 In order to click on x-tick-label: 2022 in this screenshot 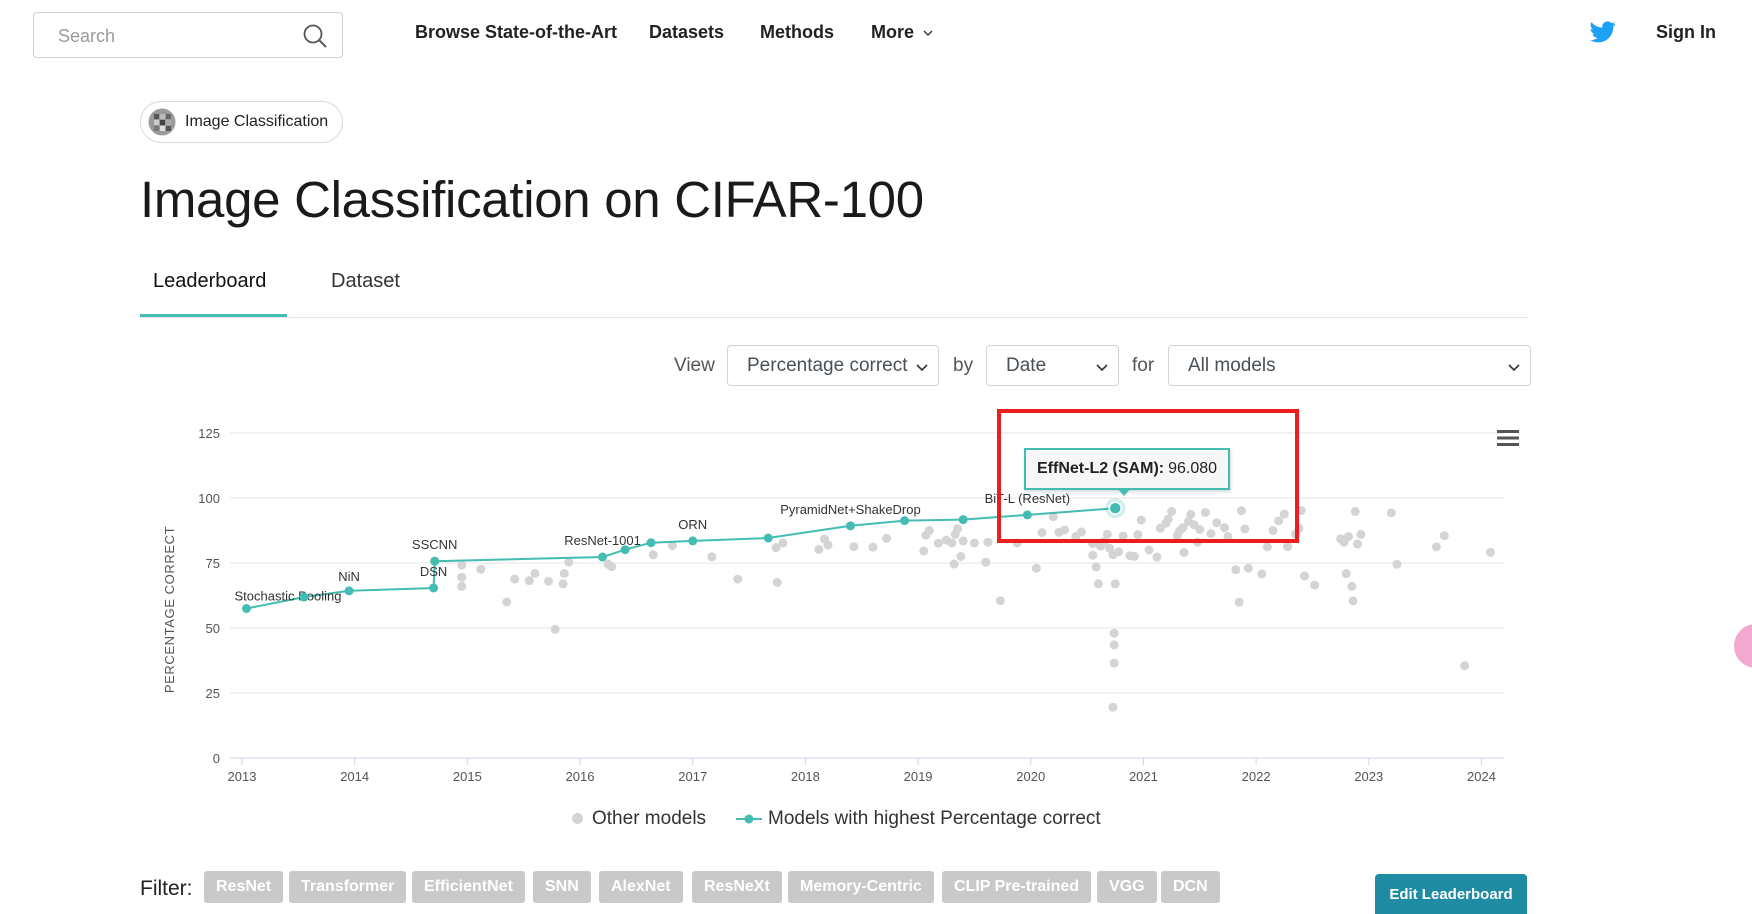, I will do `click(1256, 776)`.